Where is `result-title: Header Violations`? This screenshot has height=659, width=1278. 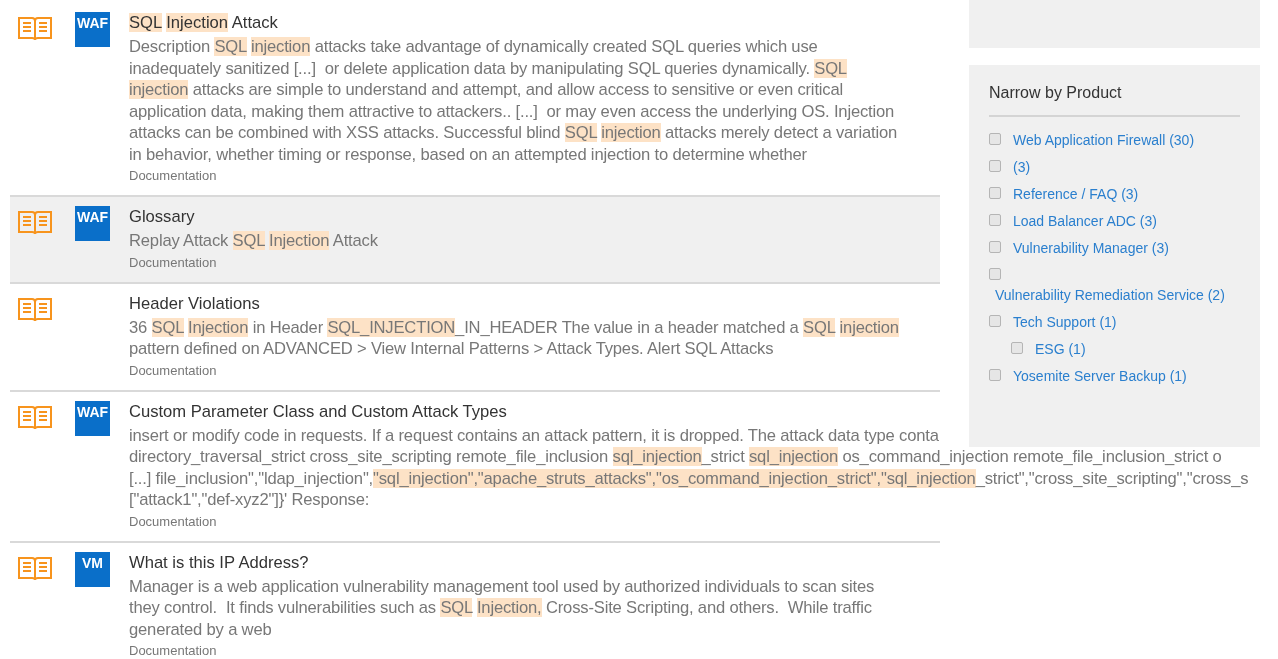 result-title: Header Violations is located at coordinates (194, 303).